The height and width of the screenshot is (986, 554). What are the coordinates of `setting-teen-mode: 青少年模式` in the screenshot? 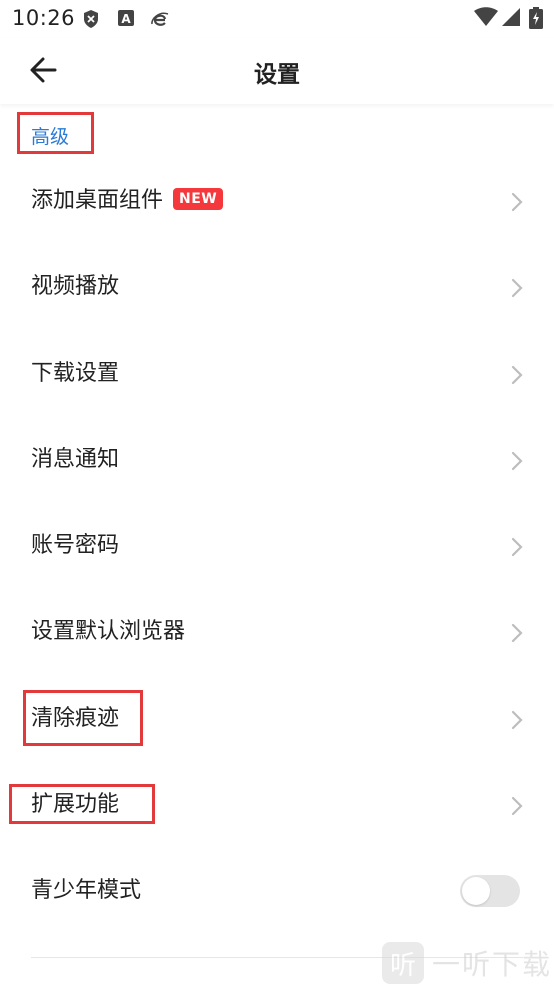 It's located at (277, 891).